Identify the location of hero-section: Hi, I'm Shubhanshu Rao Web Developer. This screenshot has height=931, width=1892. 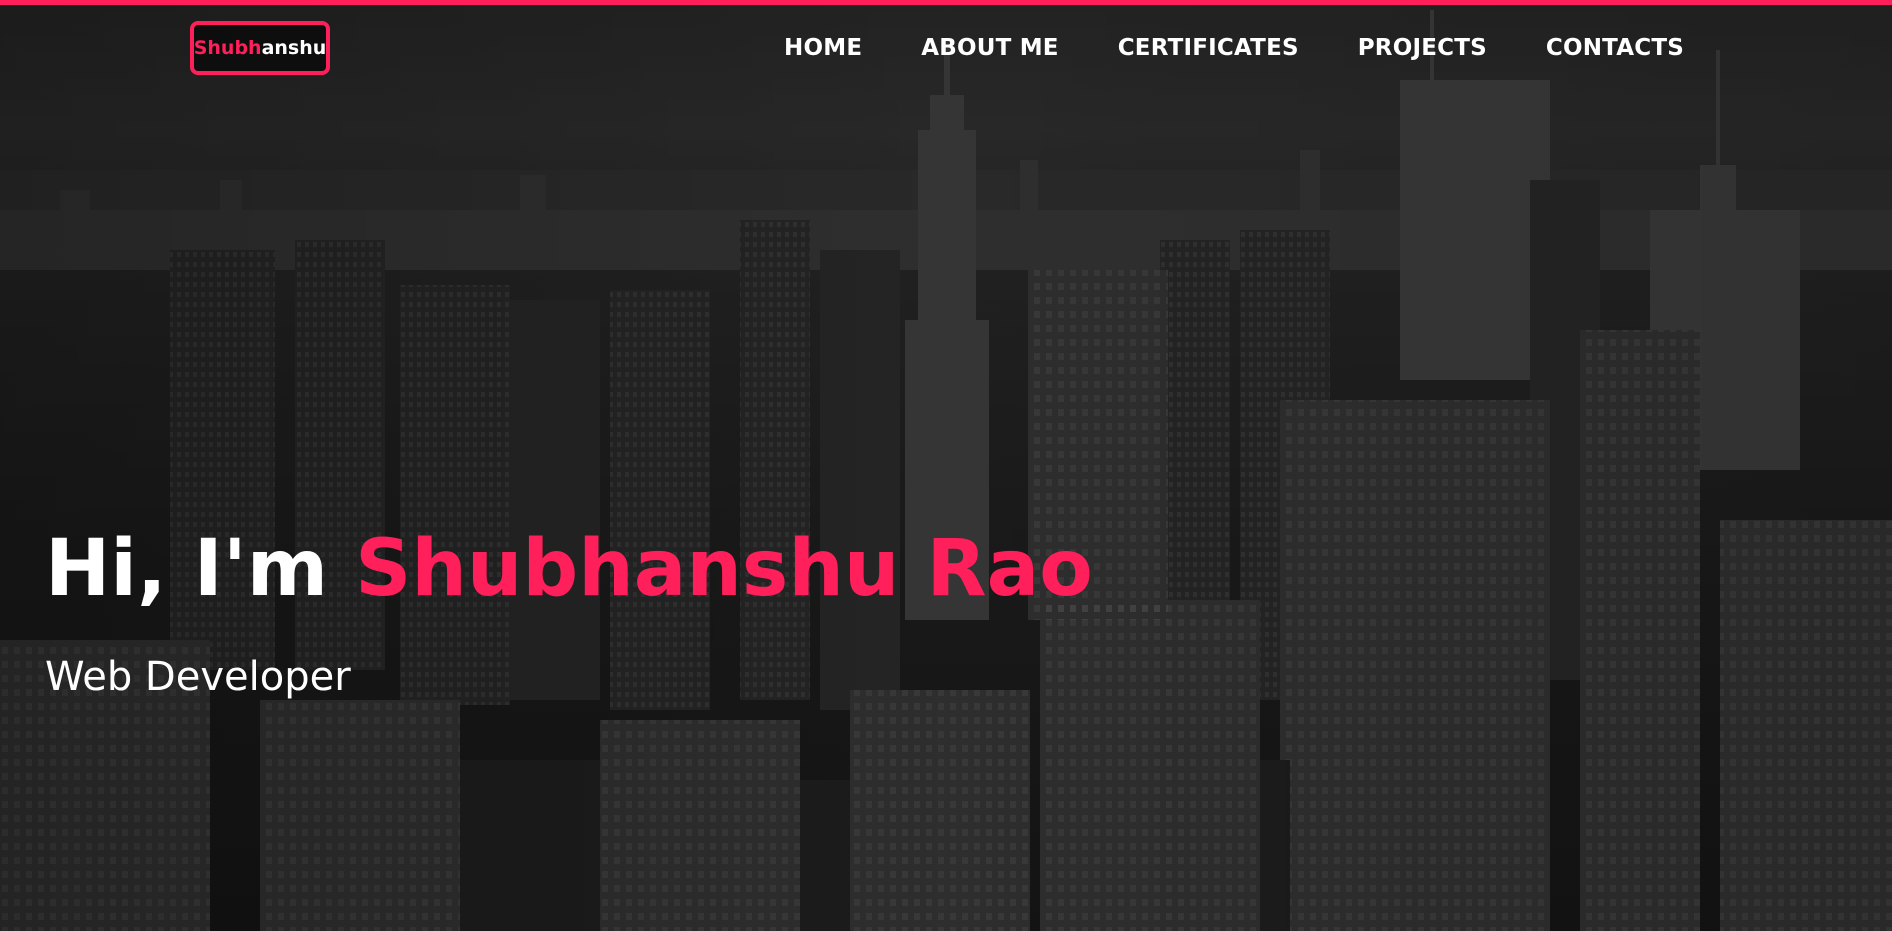
(569, 615).